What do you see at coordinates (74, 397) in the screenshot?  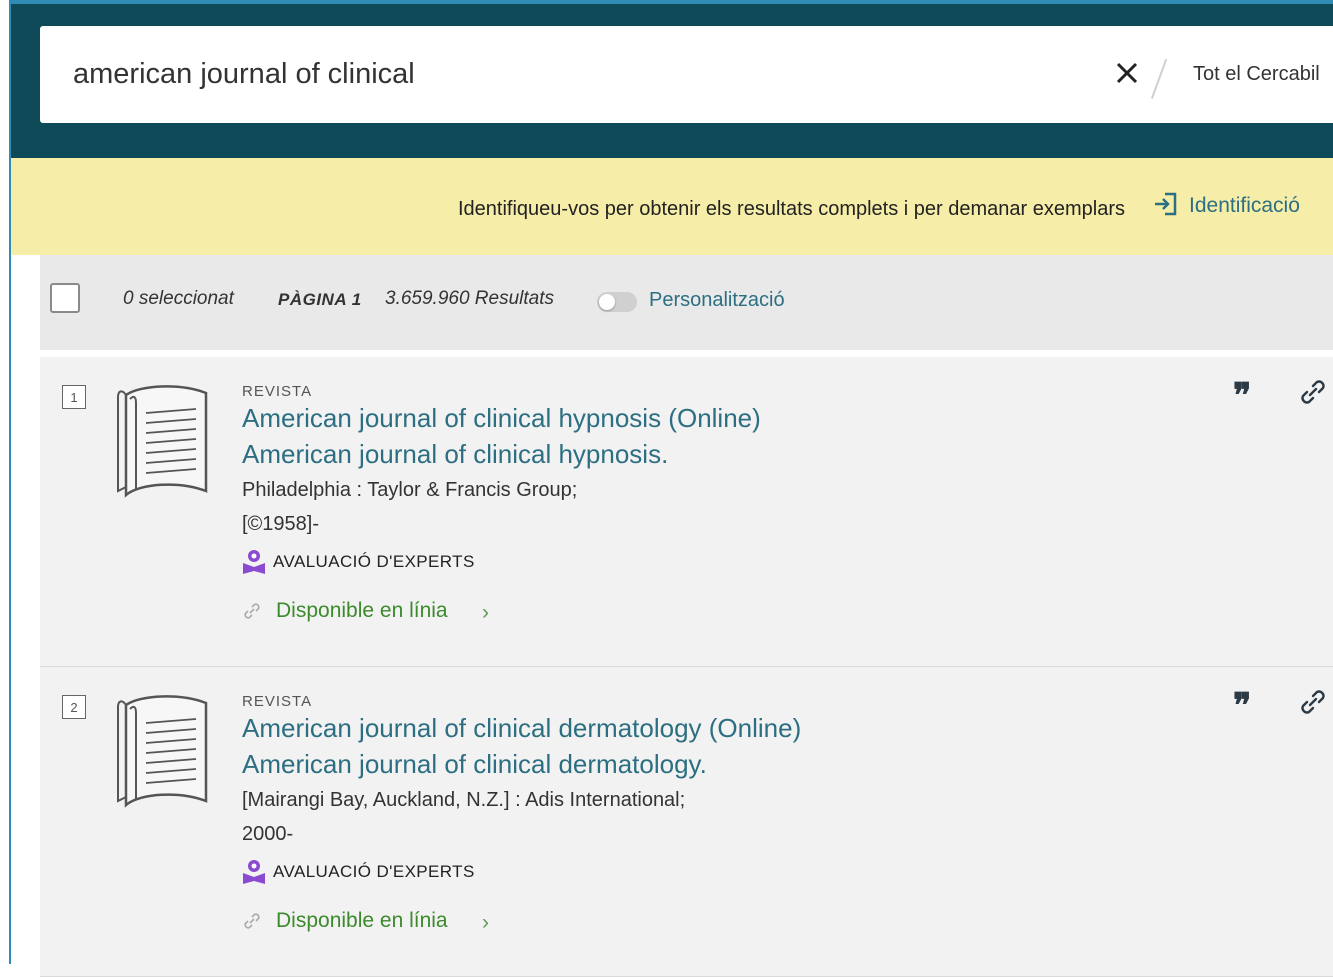 I see `result-index: 1` at bounding box center [74, 397].